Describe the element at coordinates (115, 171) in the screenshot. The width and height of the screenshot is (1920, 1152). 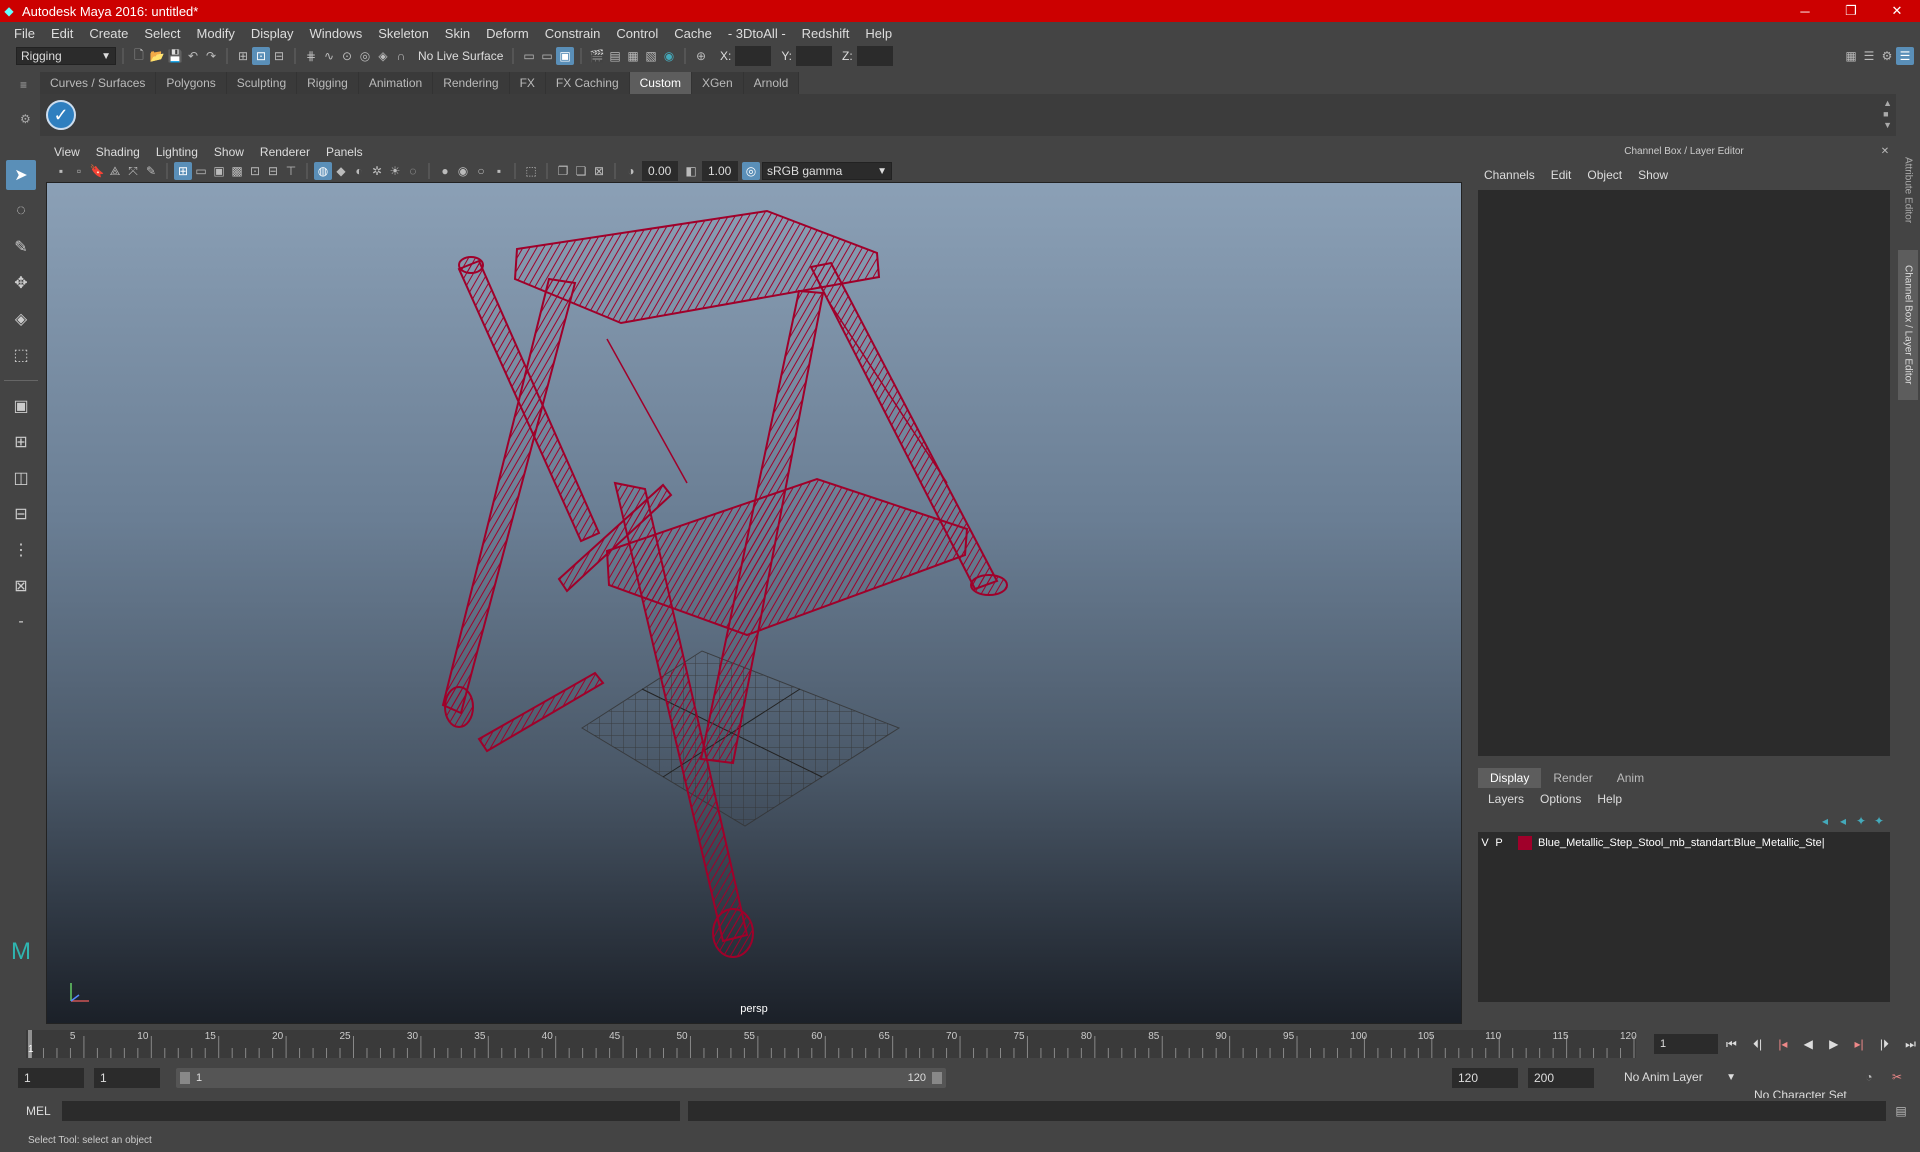
I see `image-plane-icon: ⟁` at that location.